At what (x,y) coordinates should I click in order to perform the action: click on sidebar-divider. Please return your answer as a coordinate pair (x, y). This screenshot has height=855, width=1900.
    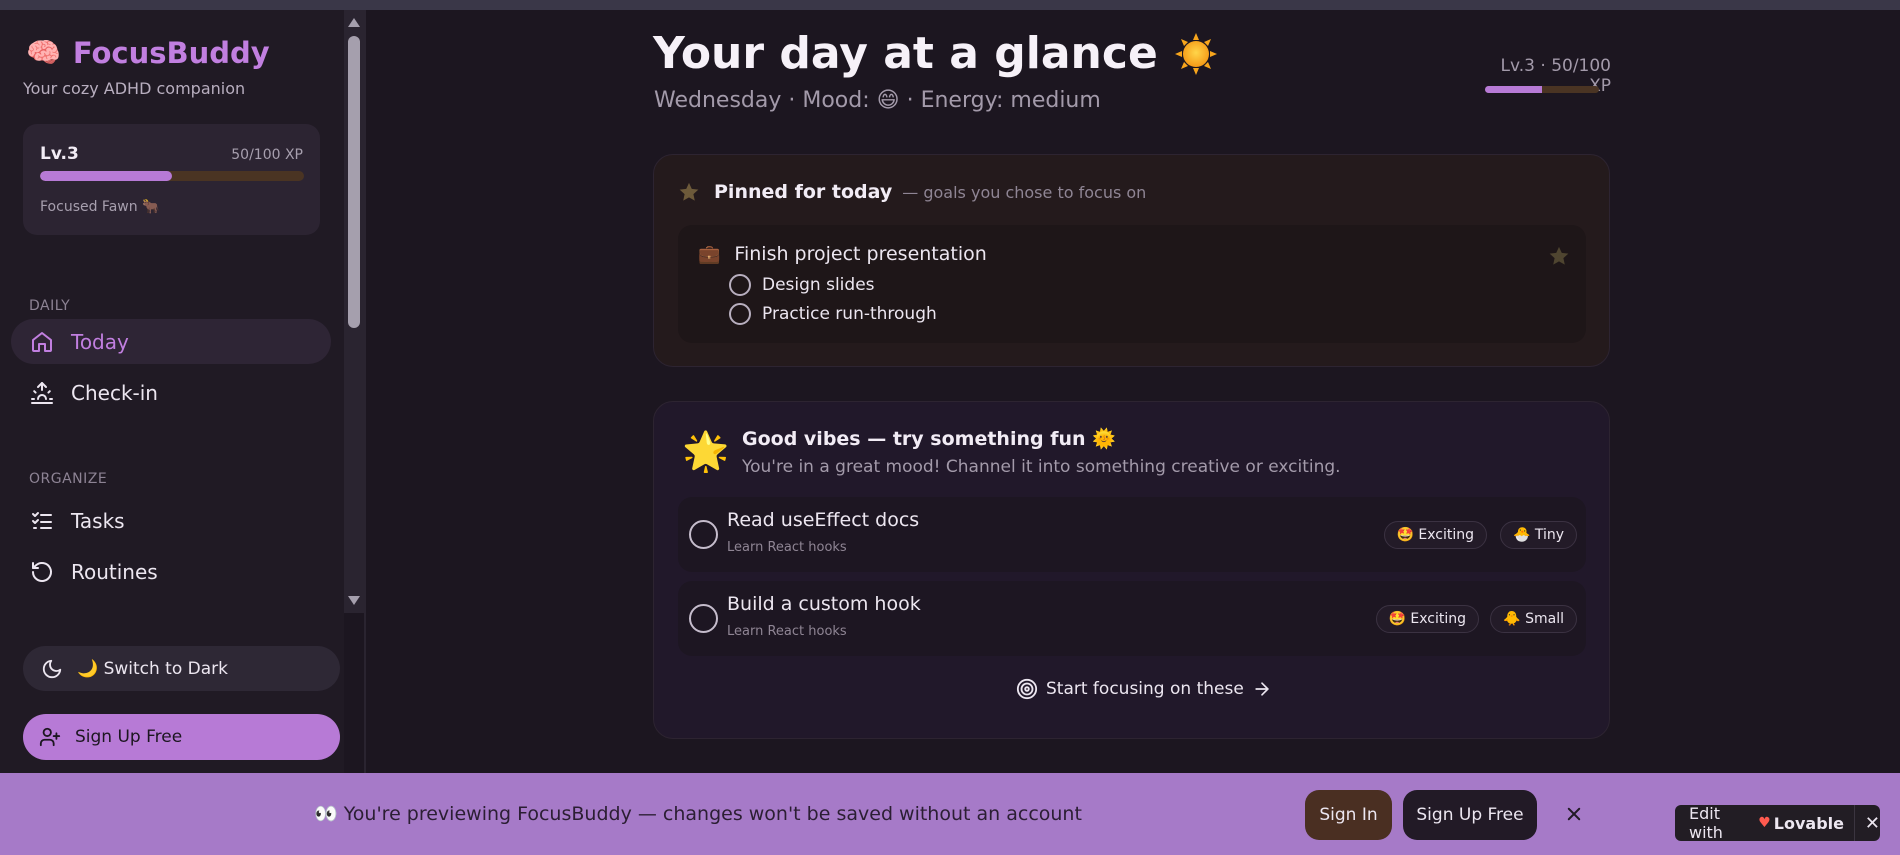
    Looking at the image, I should click on (365, 391).